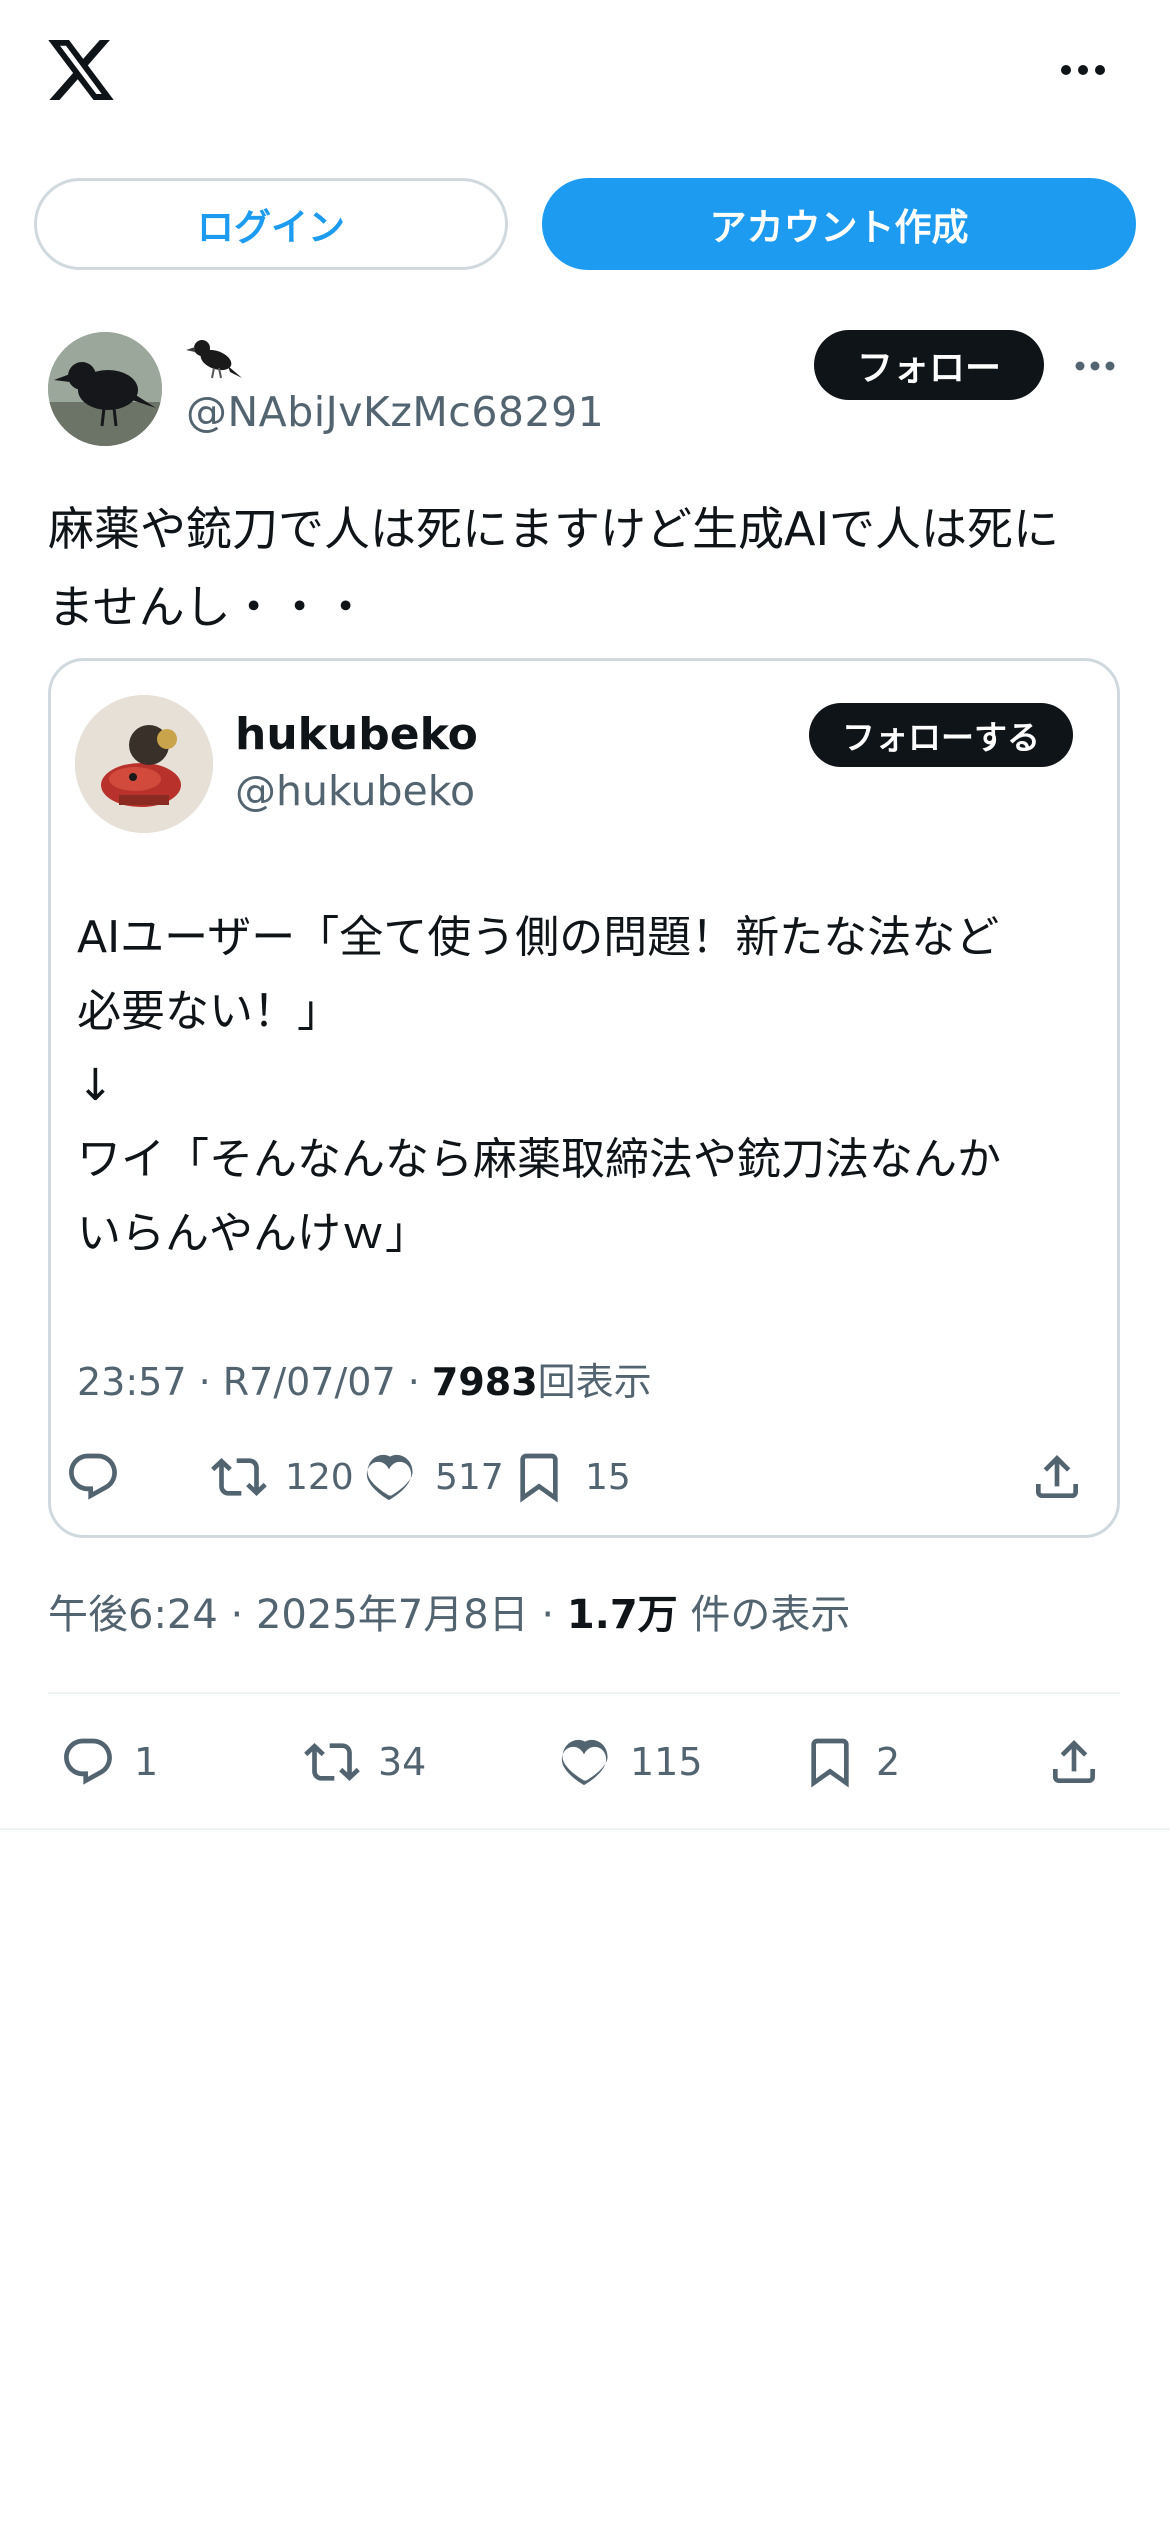  I want to click on tweet-action-bar: 1 34 115 2, so click(585, 1766).